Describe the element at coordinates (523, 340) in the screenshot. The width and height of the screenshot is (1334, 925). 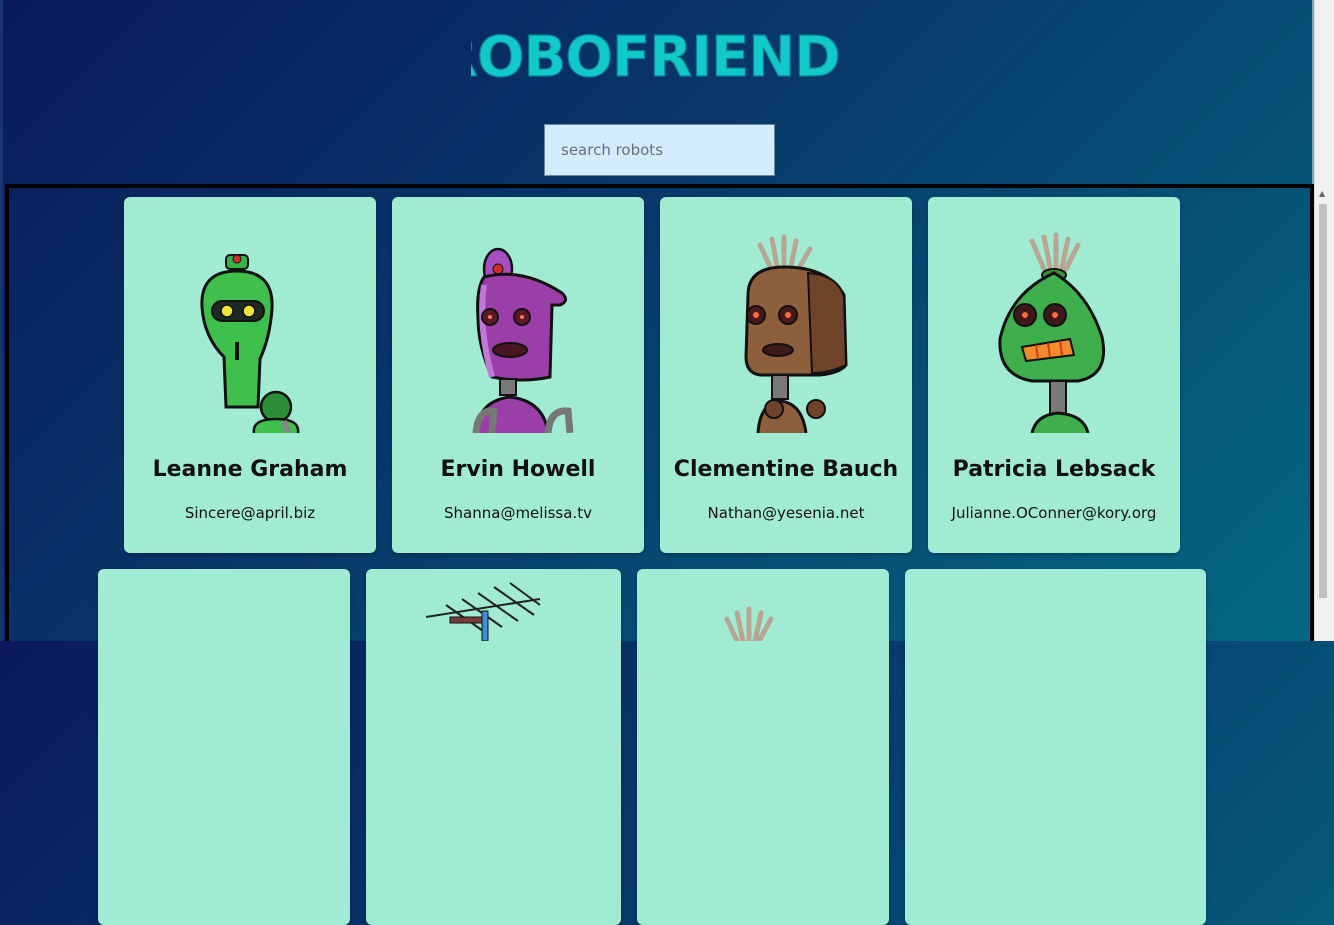
I see `robot-avatar-purple` at that location.